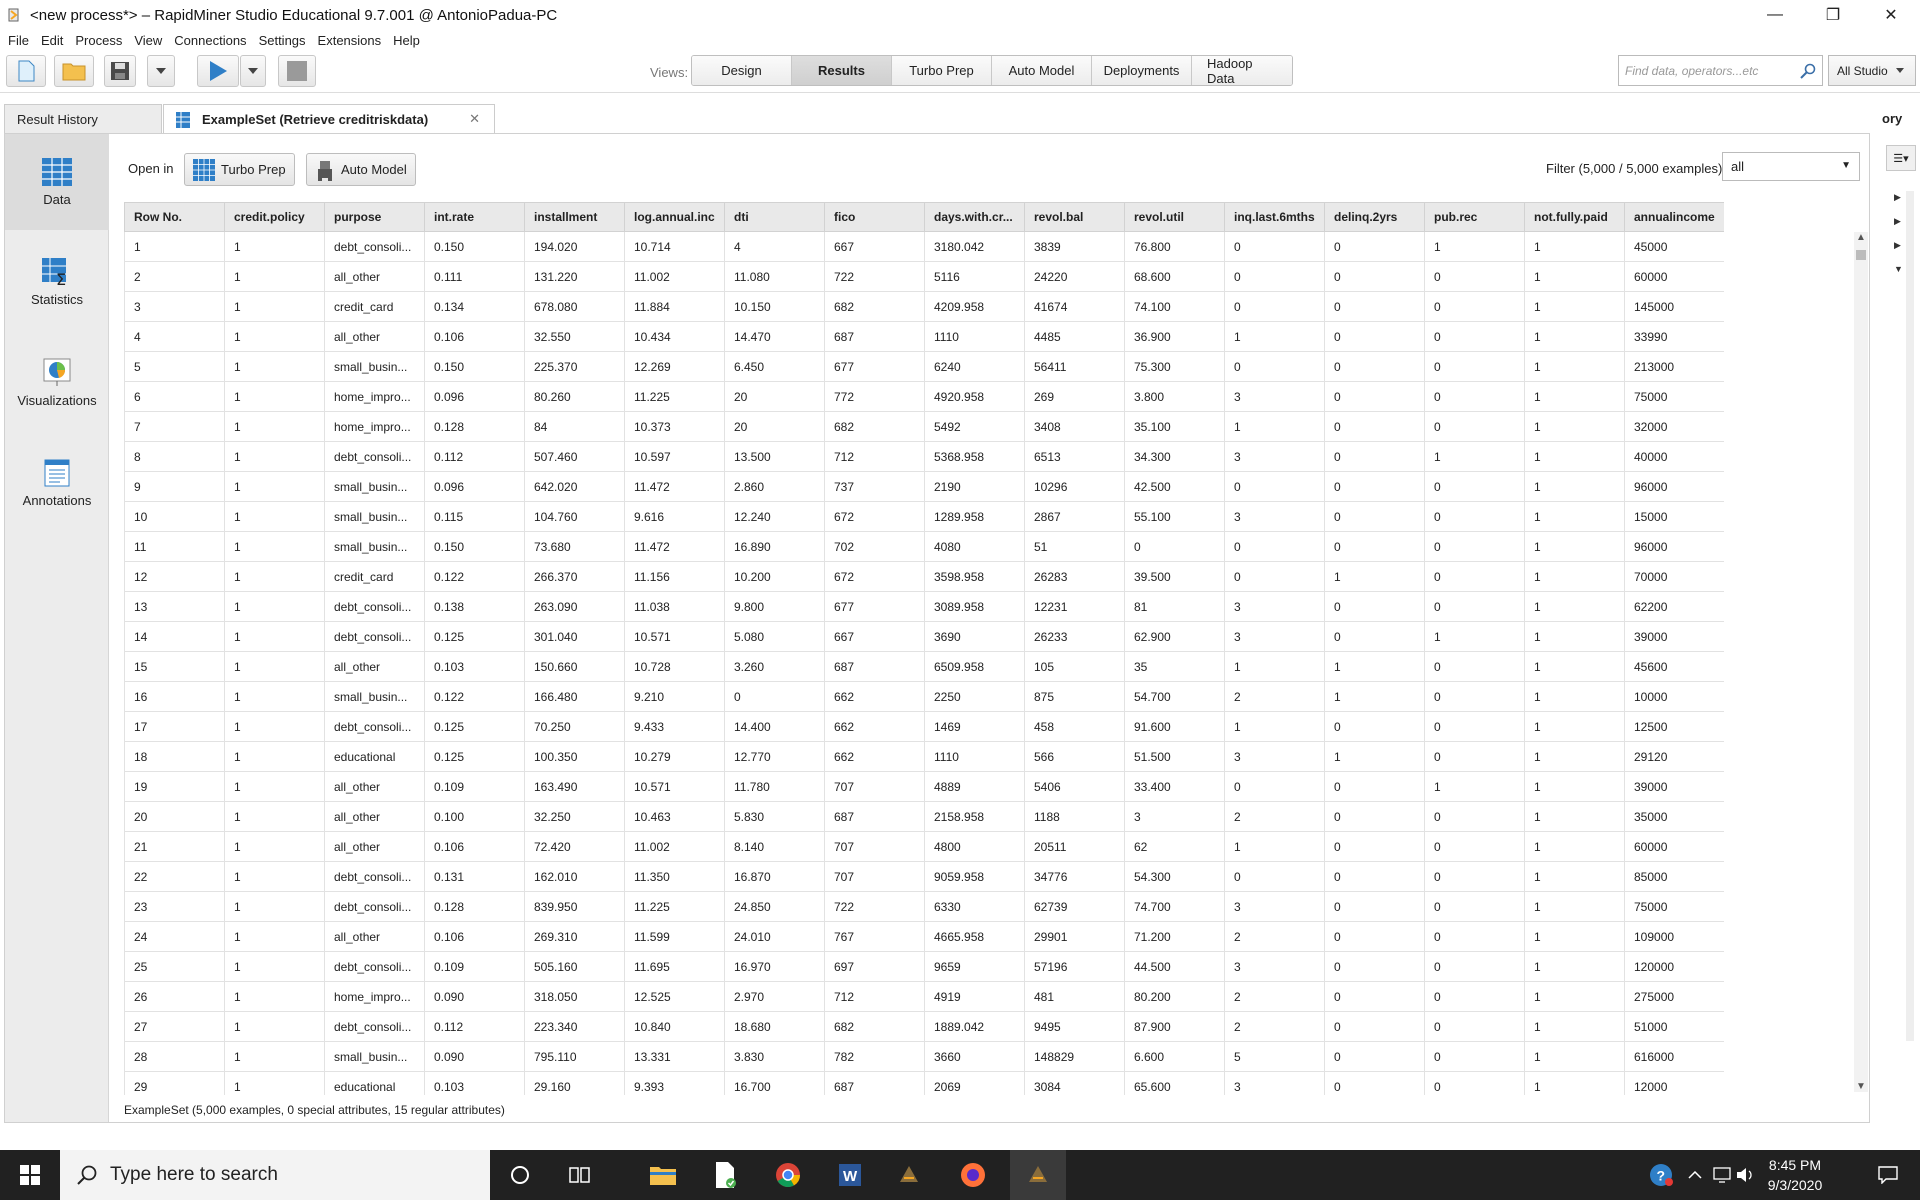 This screenshot has height=1200, width=1920. I want to click on table-cell: 672, so click(874, 576).